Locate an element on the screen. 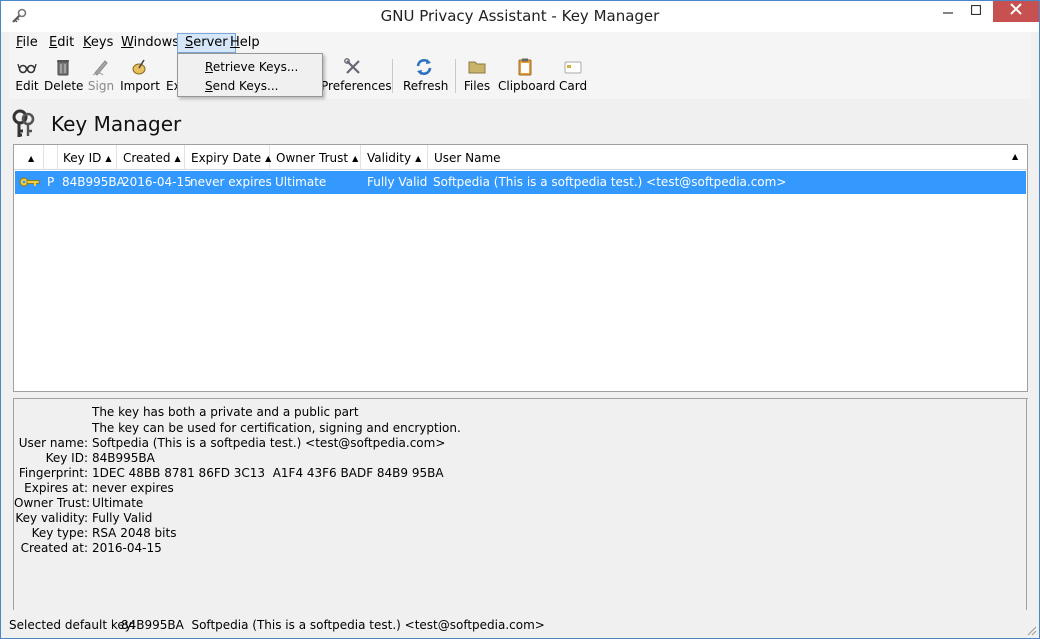 The width and height of the screenshot is (1040, 639). column-header-user-name: User Name ▲ is located at coordinates (727, 157).